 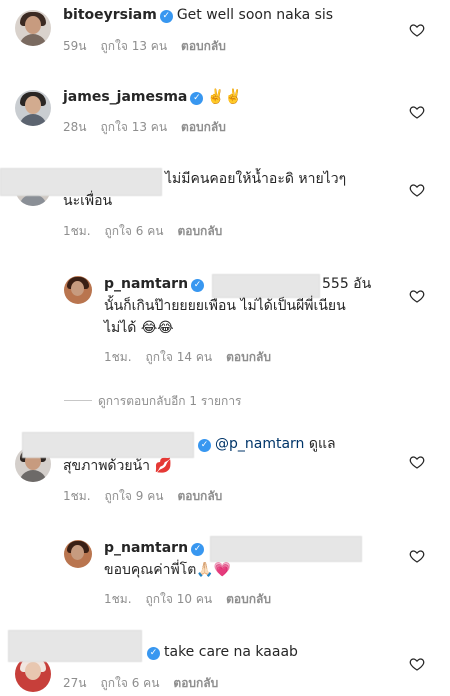 I want to click on comment-redacted-user-3: ✓ take care na kaaab 27น ถูกใจ 6 คน ตอบกลับ, so click(x=225, y=662).